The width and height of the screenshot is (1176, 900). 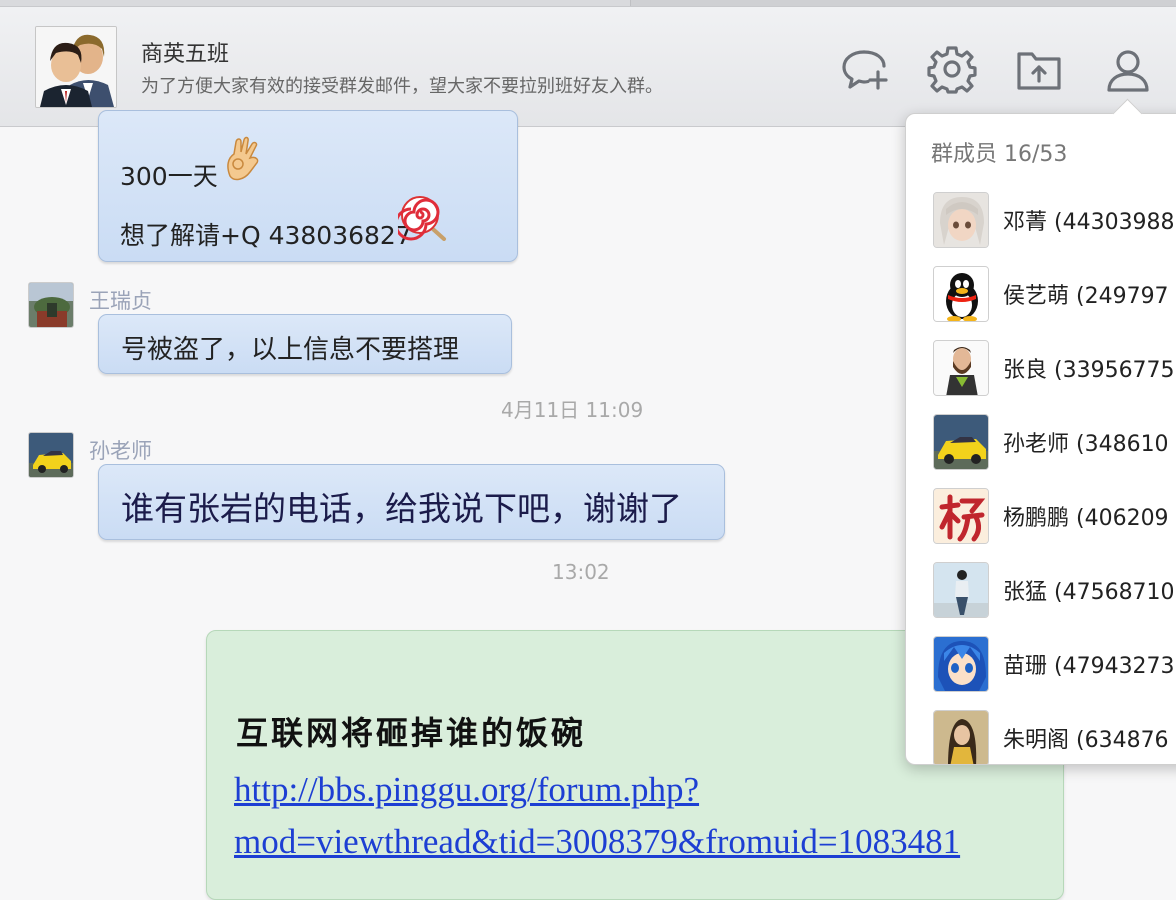 I want to click on member-count-header: 群成员 16/53, so click(x=999, y=154).